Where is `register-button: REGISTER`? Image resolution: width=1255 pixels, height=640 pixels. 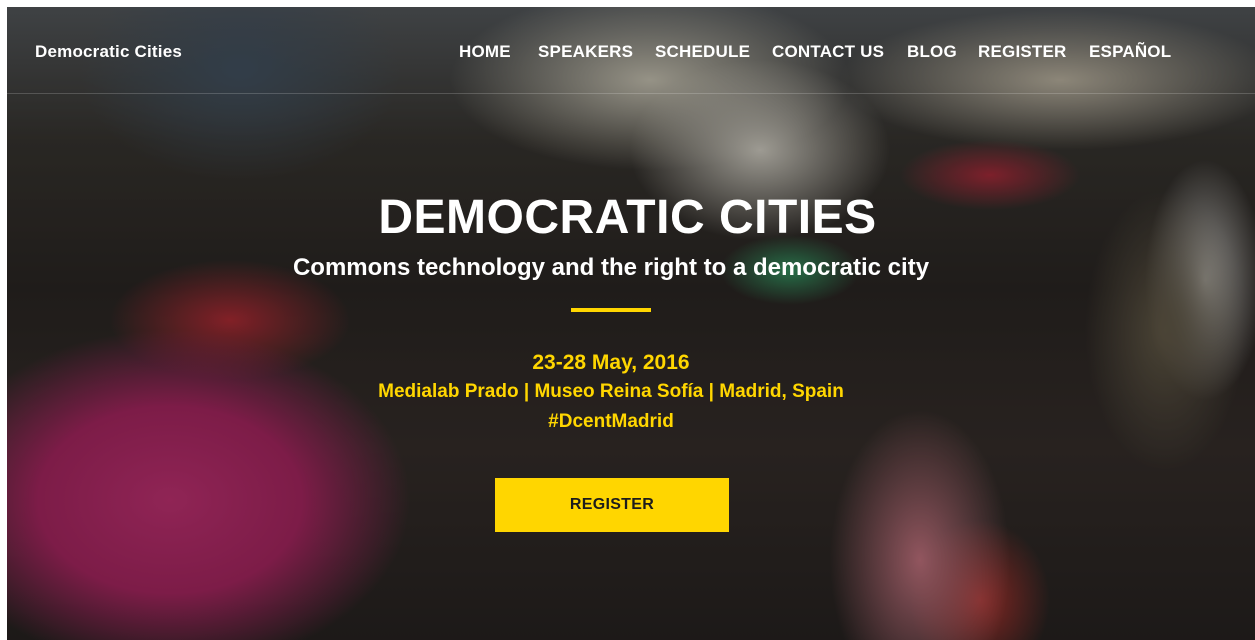
register-button: REGISTER is located at coordinates (612, 505).